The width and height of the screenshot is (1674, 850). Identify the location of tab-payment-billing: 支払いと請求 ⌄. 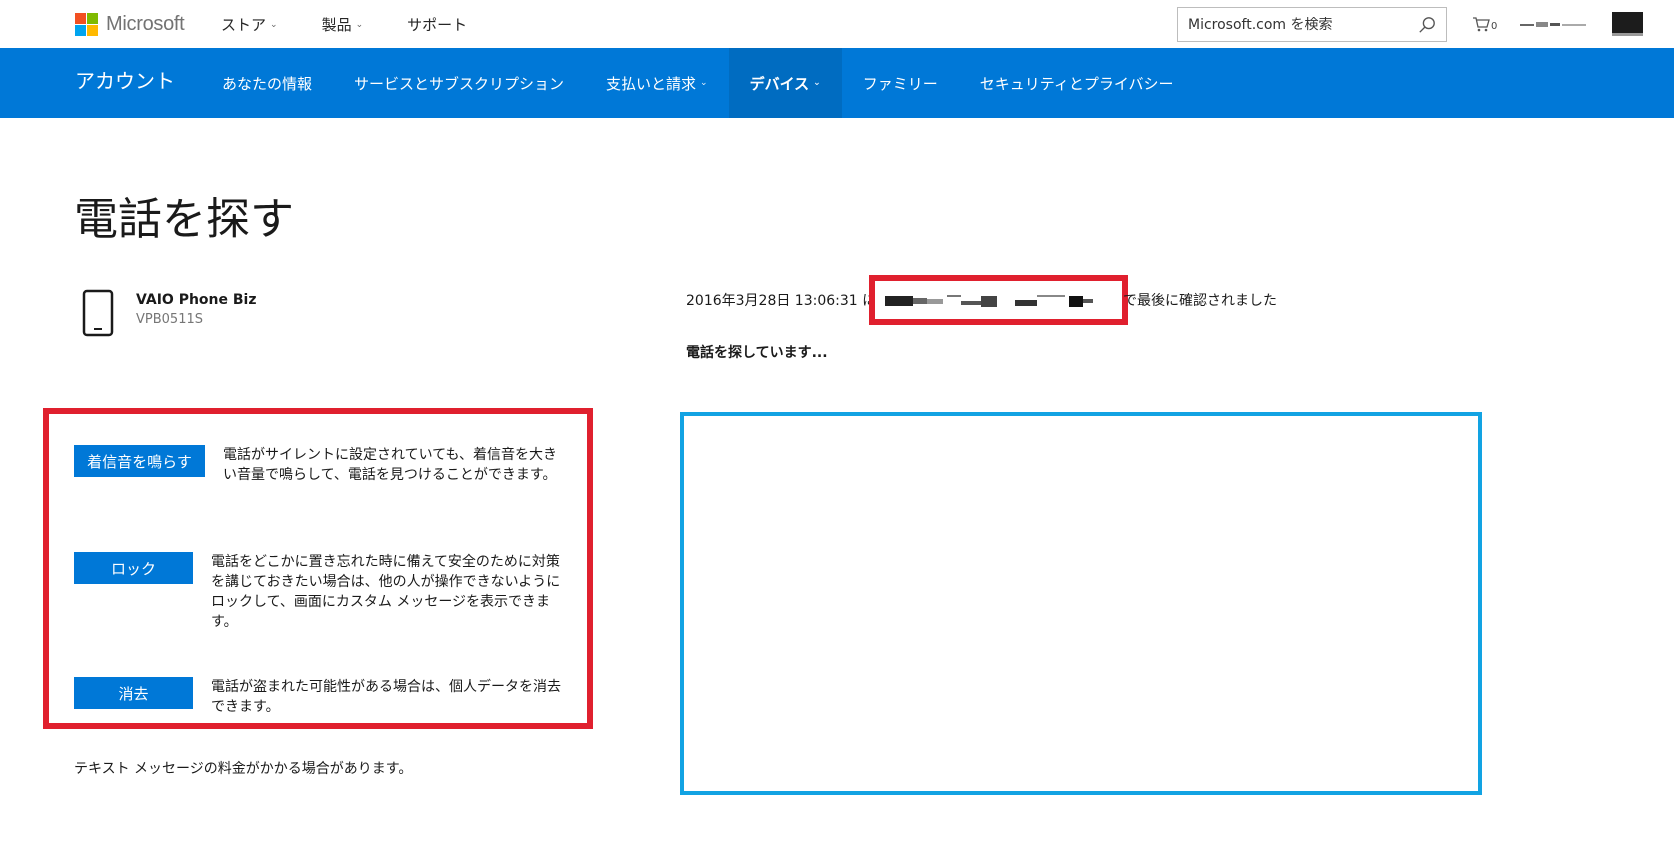
(657, 83).